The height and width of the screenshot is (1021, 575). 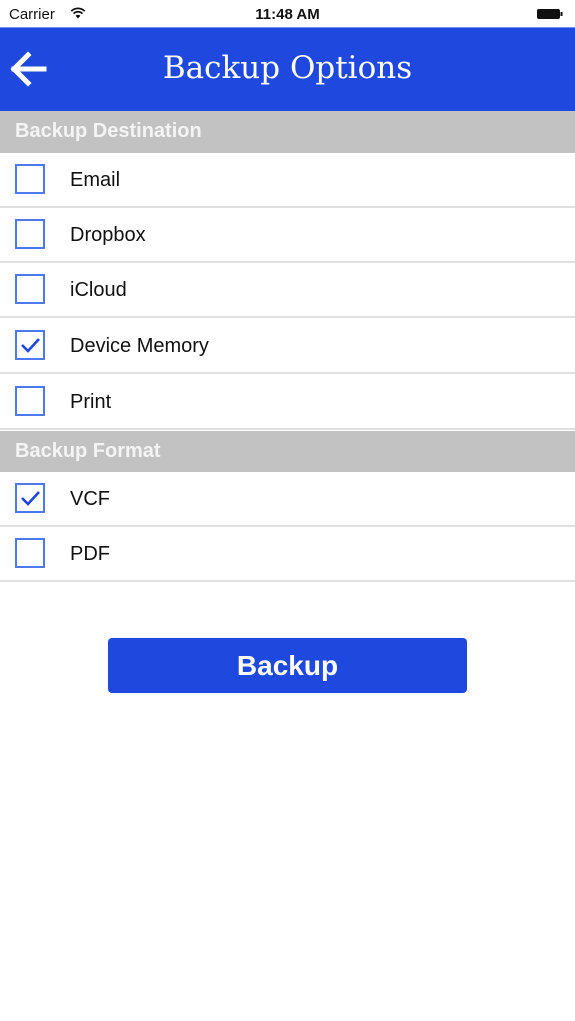 I want to click on section-header-format: Backup Format, so click(x=287, y=452).